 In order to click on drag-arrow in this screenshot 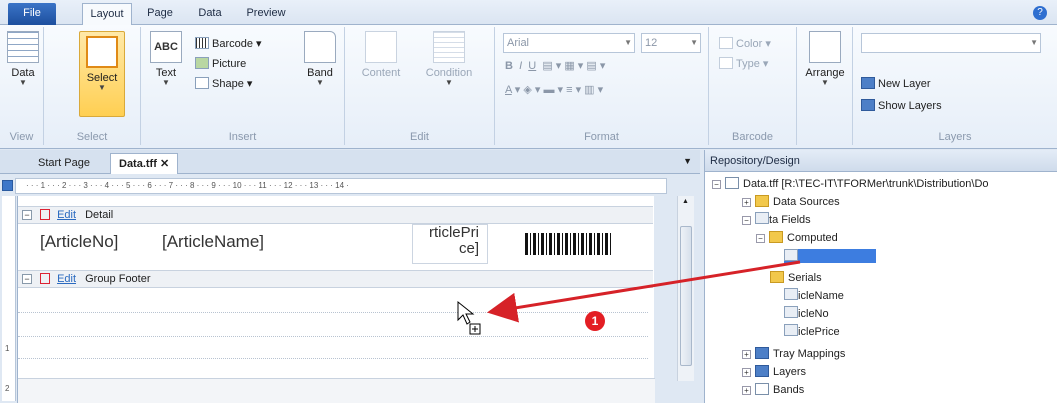, I will do `click(644, 291)`.